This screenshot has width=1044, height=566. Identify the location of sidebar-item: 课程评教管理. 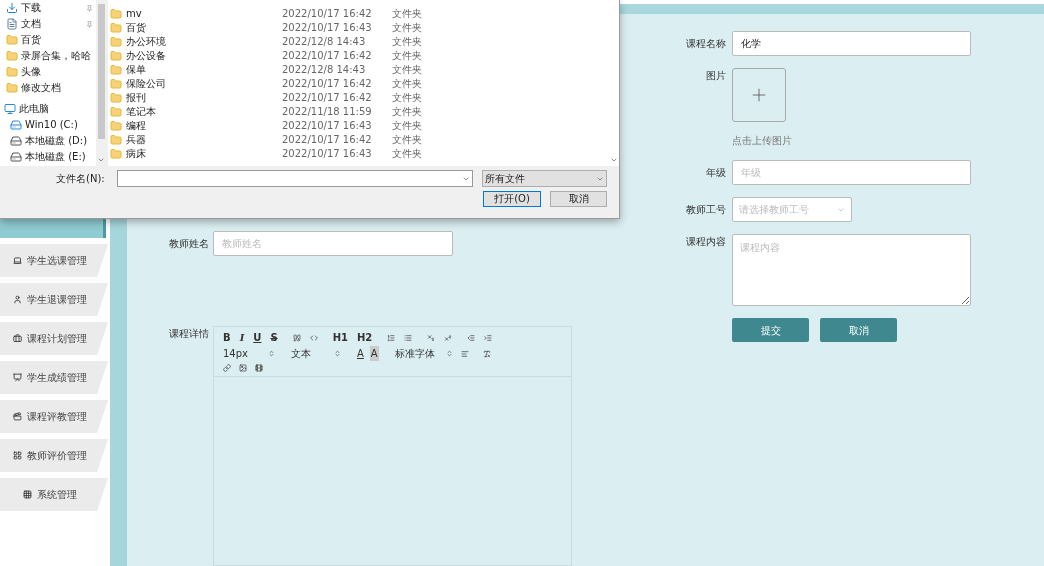
(54, 416).